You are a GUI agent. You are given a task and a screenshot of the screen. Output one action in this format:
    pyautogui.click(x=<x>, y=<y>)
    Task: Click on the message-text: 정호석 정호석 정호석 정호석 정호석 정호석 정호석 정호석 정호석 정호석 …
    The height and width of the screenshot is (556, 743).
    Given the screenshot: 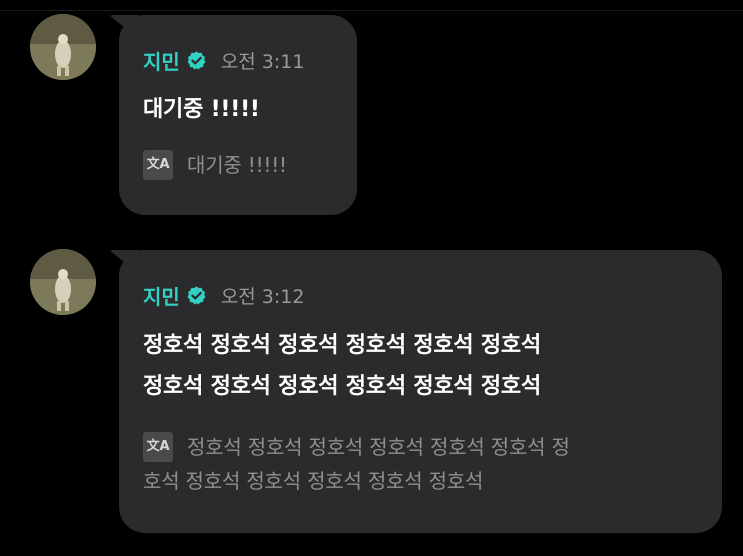 What is the action you would take?
    pyautogui.click(x=342, y=366)
    